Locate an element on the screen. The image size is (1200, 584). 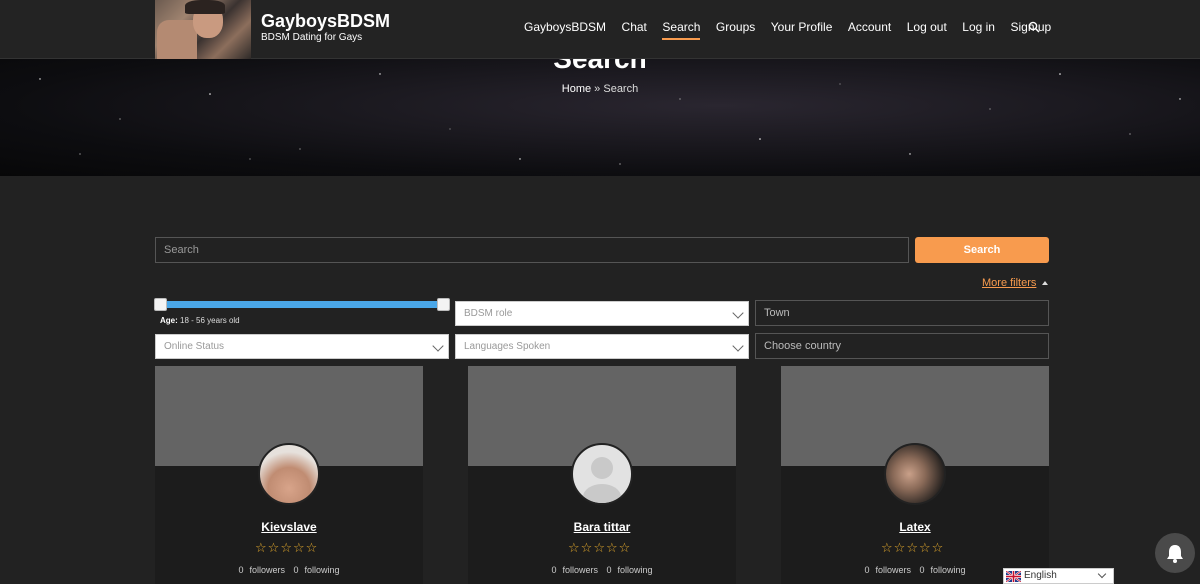
notification-bell-button is located at coordinates (1175, 553).